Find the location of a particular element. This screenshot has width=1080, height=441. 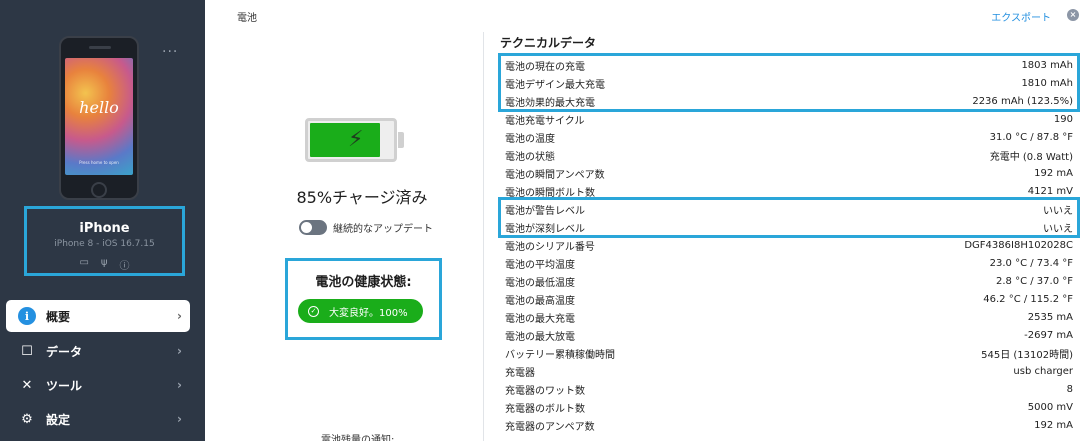

nav-tools-label: ツール is located at coordinates (64, 385).